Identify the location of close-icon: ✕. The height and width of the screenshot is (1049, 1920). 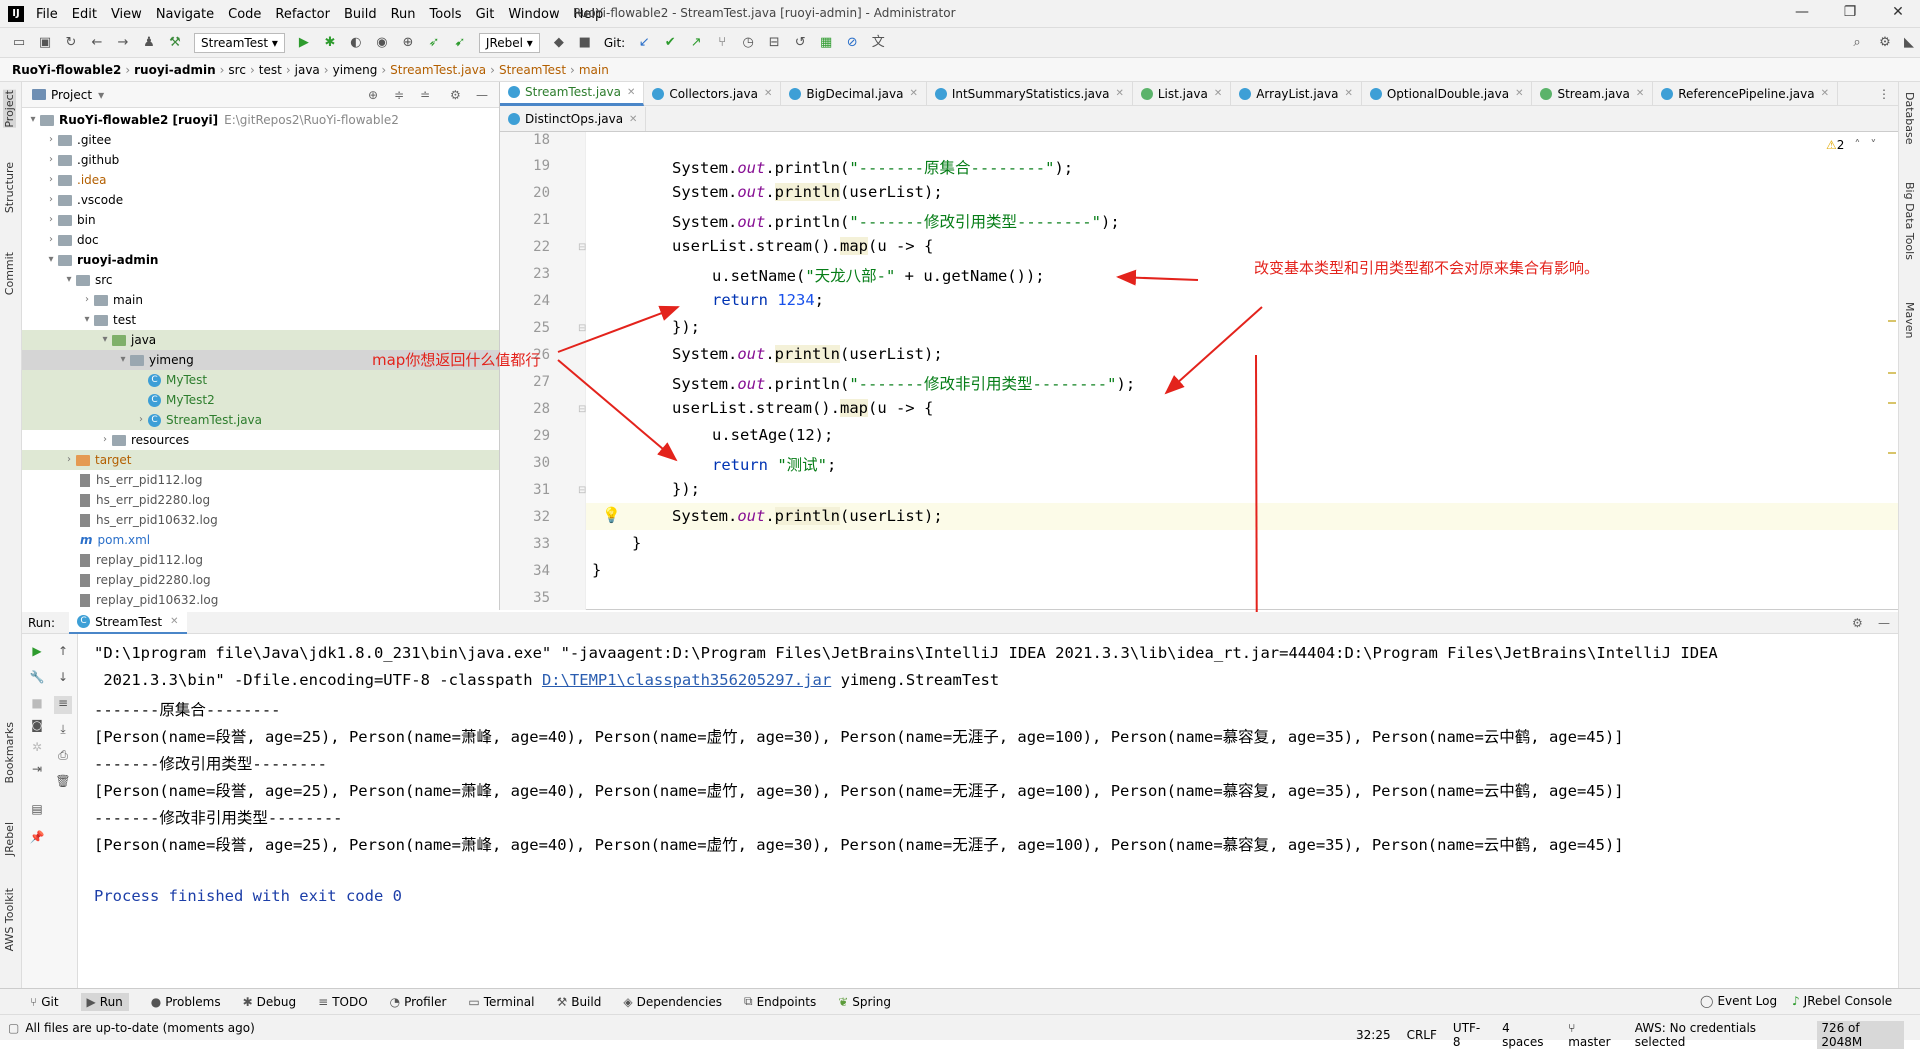
(1898, 12).